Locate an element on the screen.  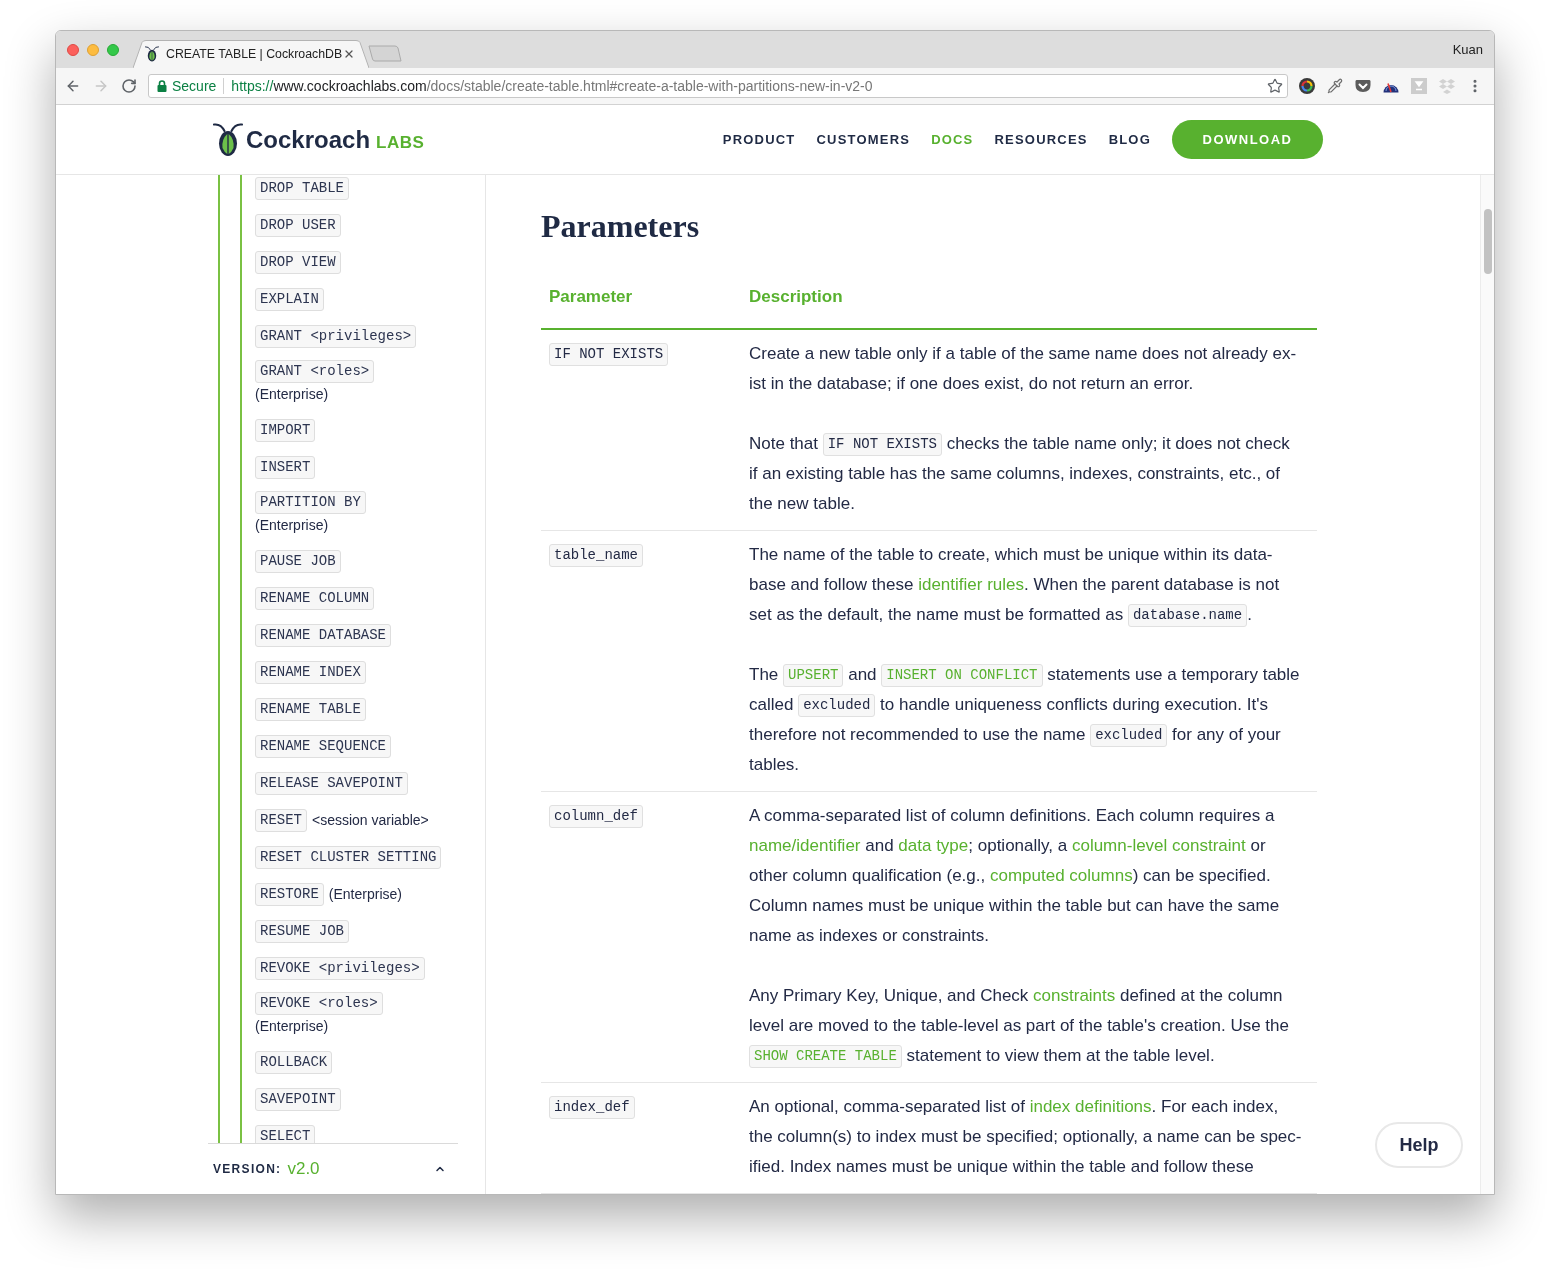
help-button: Help is located at coordinates (1419, 1145).